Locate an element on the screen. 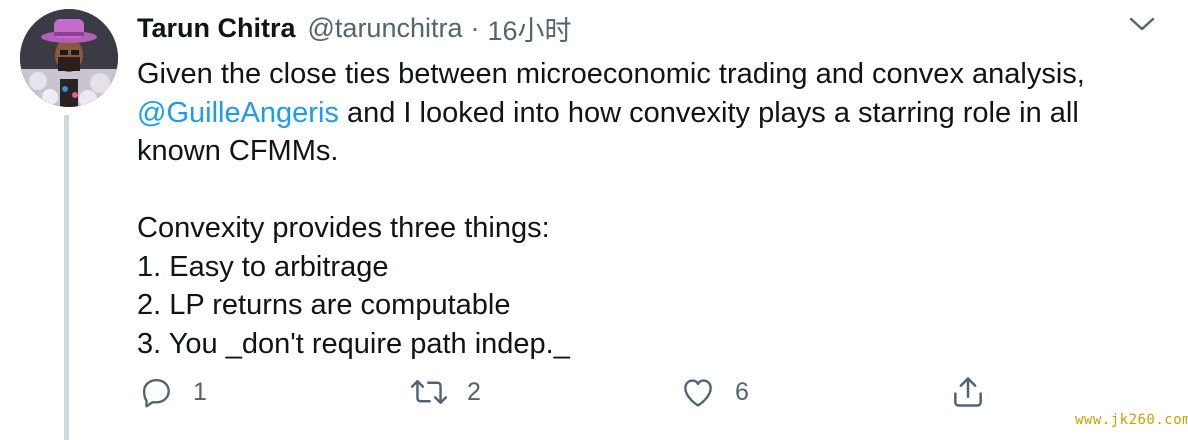 This screenshot has height=440, width=1188. reply-count: 1 is located at coordinates (200, 391).